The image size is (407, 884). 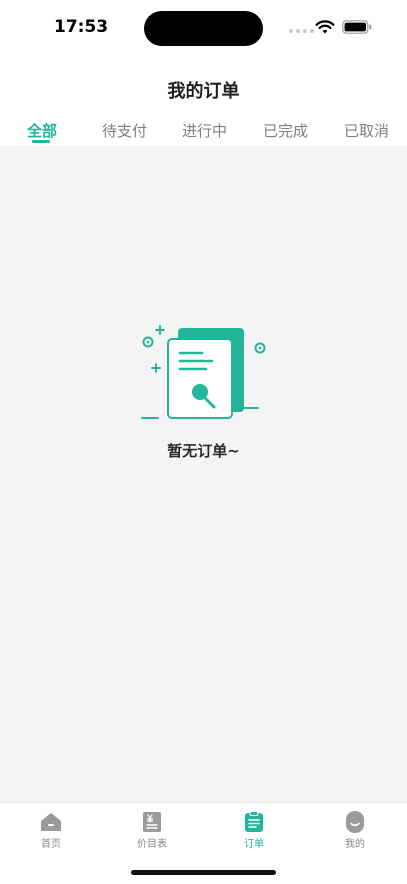 I want to click on tab-cancelled: 已取消, so click(x=366, y=130).